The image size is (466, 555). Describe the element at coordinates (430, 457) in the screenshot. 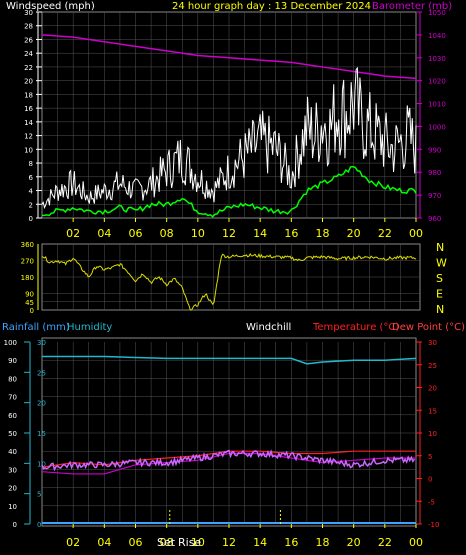

I see `temperature-tick-label: 5` at that location.